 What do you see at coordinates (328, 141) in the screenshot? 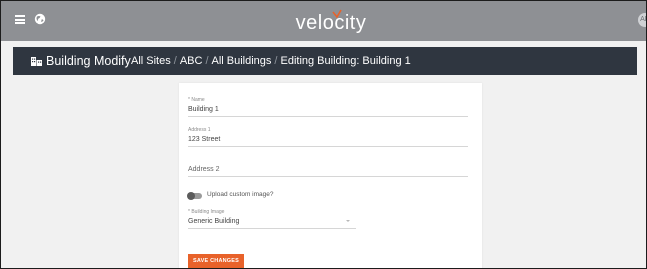
I see `address1-input: 123 Street` at bounding box center [328, 141].